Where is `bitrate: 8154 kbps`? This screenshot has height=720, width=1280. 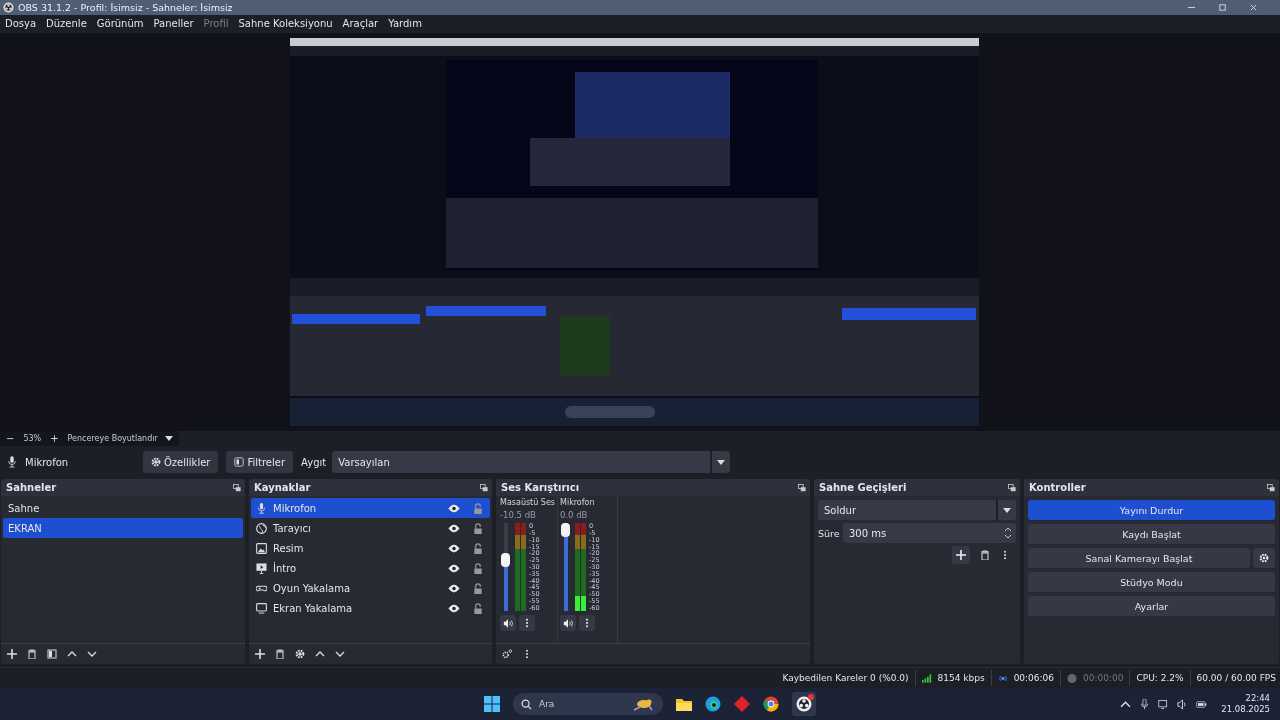
bitrate: 8154 kbps is located at coordinates (961, 678).